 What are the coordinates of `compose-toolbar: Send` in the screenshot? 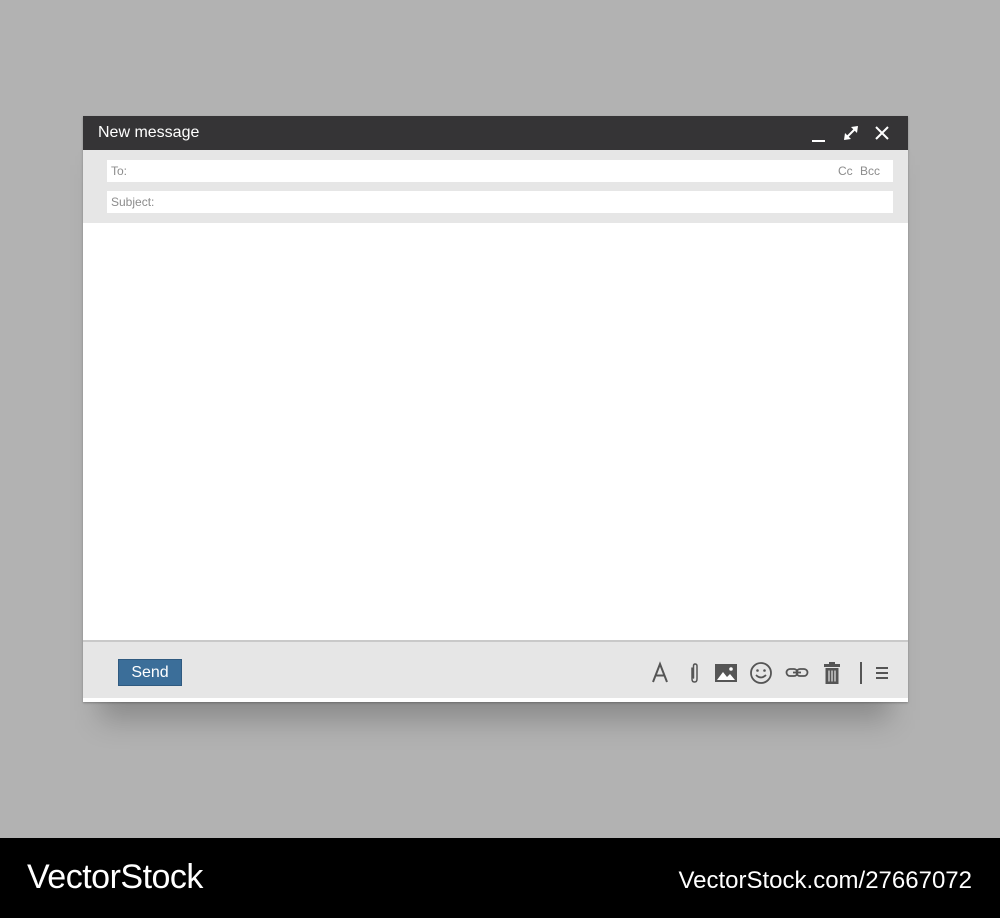 It's located at (495, 669).